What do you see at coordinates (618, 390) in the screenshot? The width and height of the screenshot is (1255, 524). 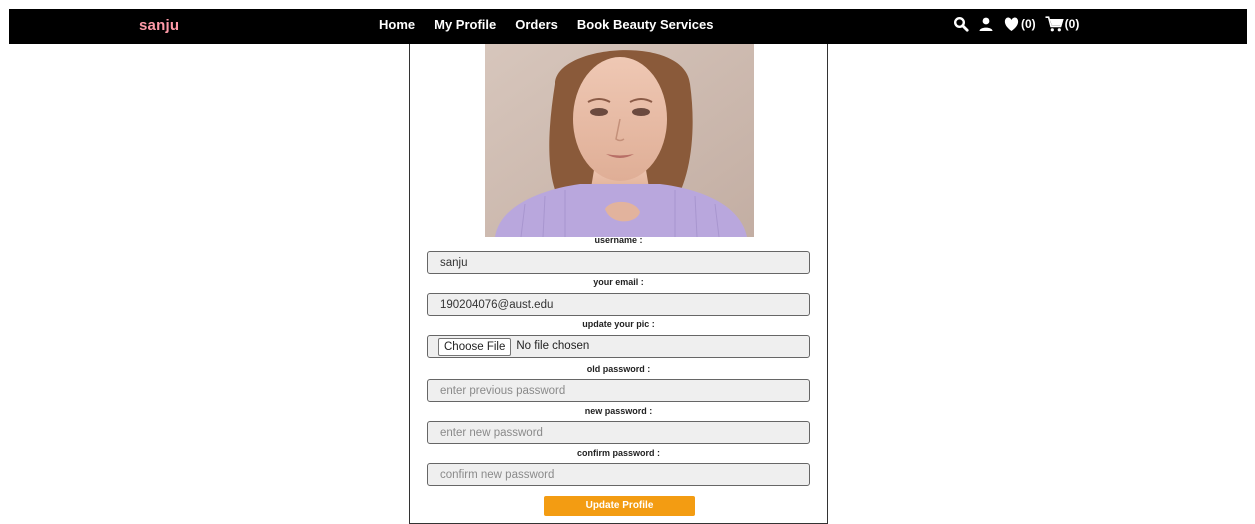 I see `old-password-input` at bounding box center [618, 390].